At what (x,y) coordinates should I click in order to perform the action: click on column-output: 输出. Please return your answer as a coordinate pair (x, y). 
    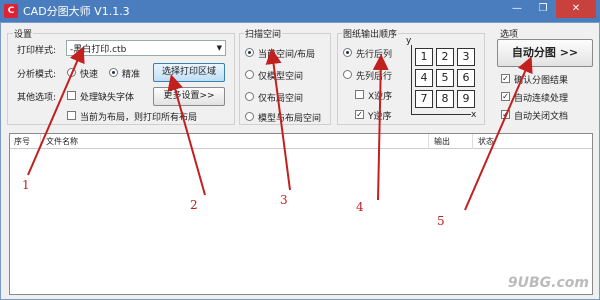
    Looking at the image, I should click on (442, 141).